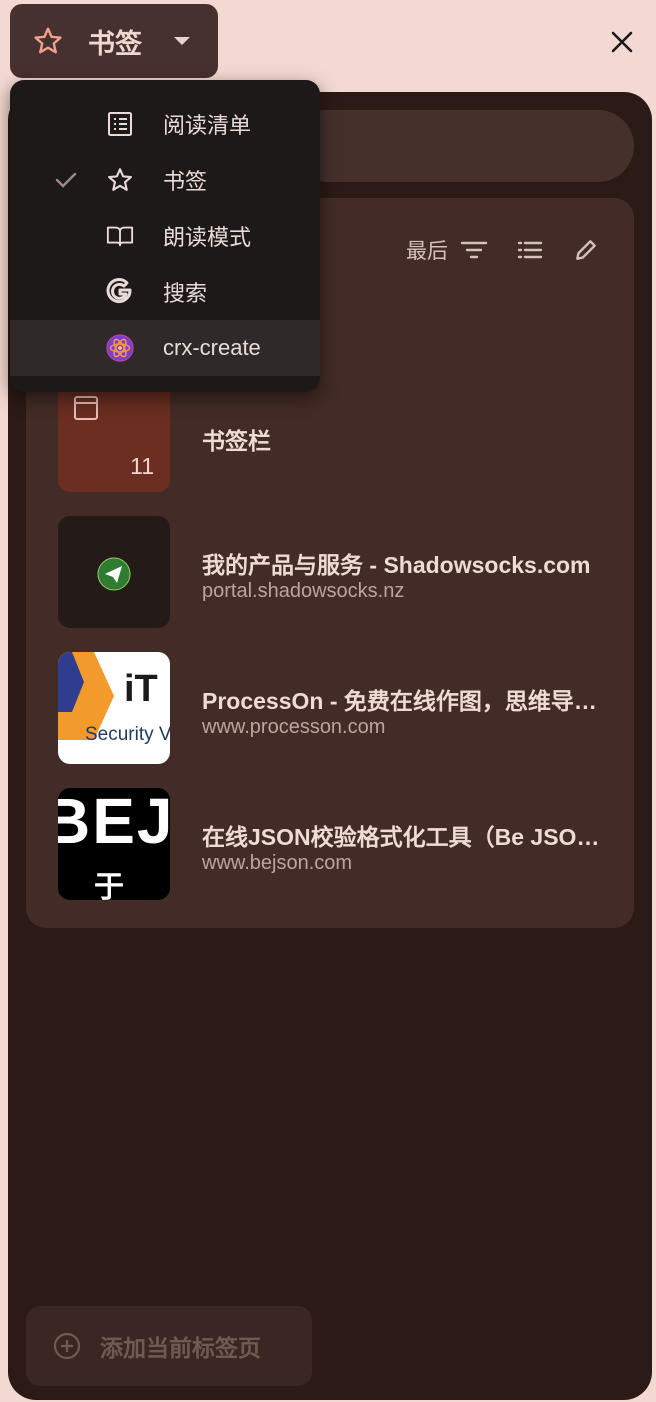 The image size is (656, 1402). I want to click on check-icon, so click(66, 180).